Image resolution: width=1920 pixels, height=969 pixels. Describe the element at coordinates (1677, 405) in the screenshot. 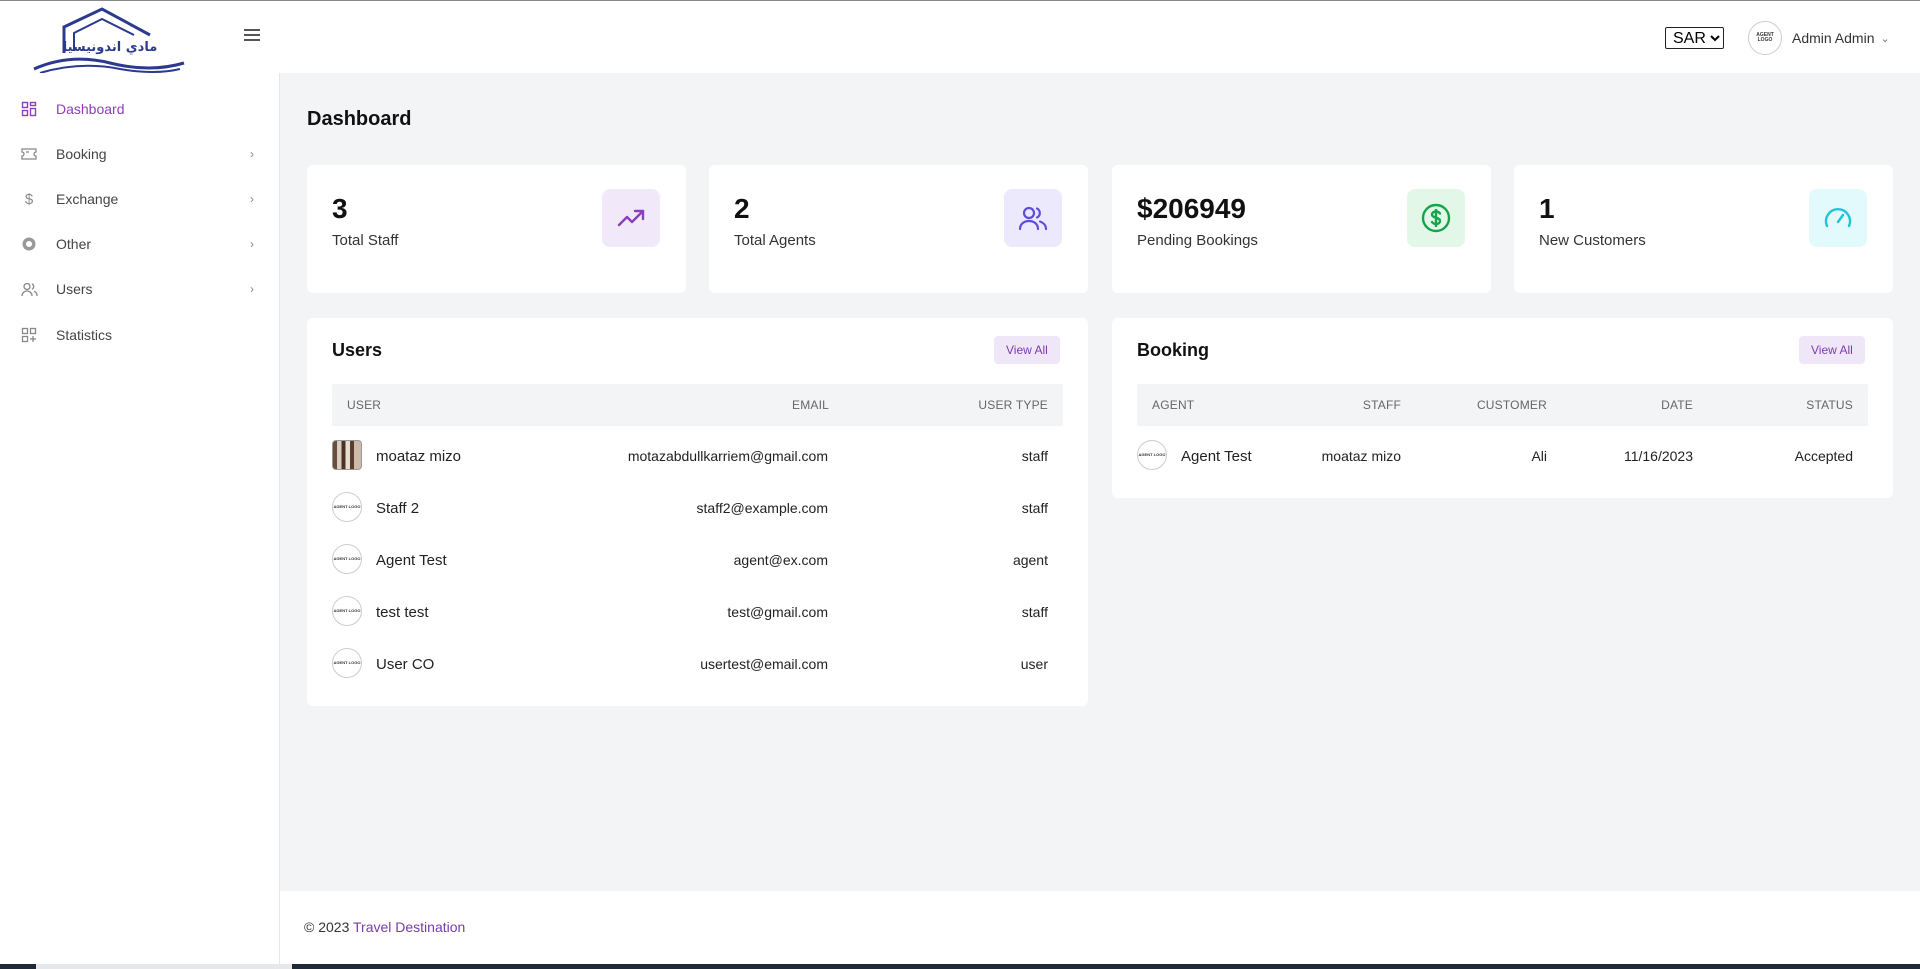

I see `column-header: DATE` at that location.